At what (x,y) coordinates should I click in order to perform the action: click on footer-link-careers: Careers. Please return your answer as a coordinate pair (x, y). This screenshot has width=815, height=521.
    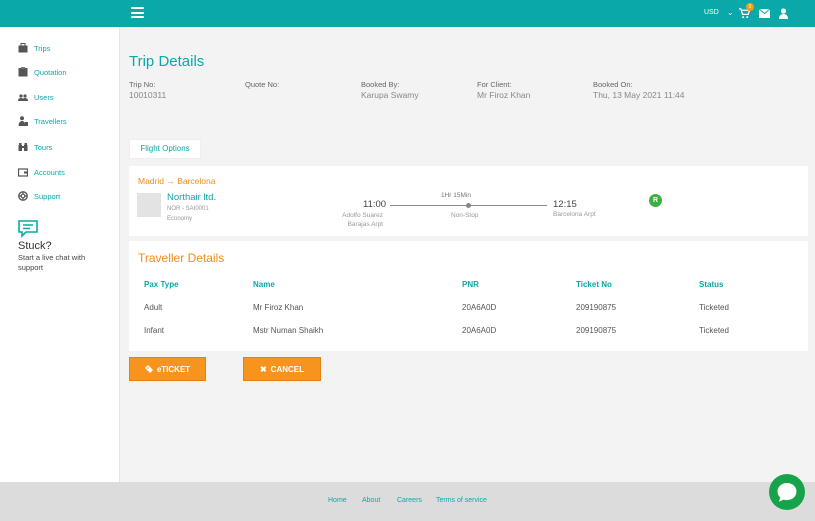
    Looking at the image, I should click on (409, 500).